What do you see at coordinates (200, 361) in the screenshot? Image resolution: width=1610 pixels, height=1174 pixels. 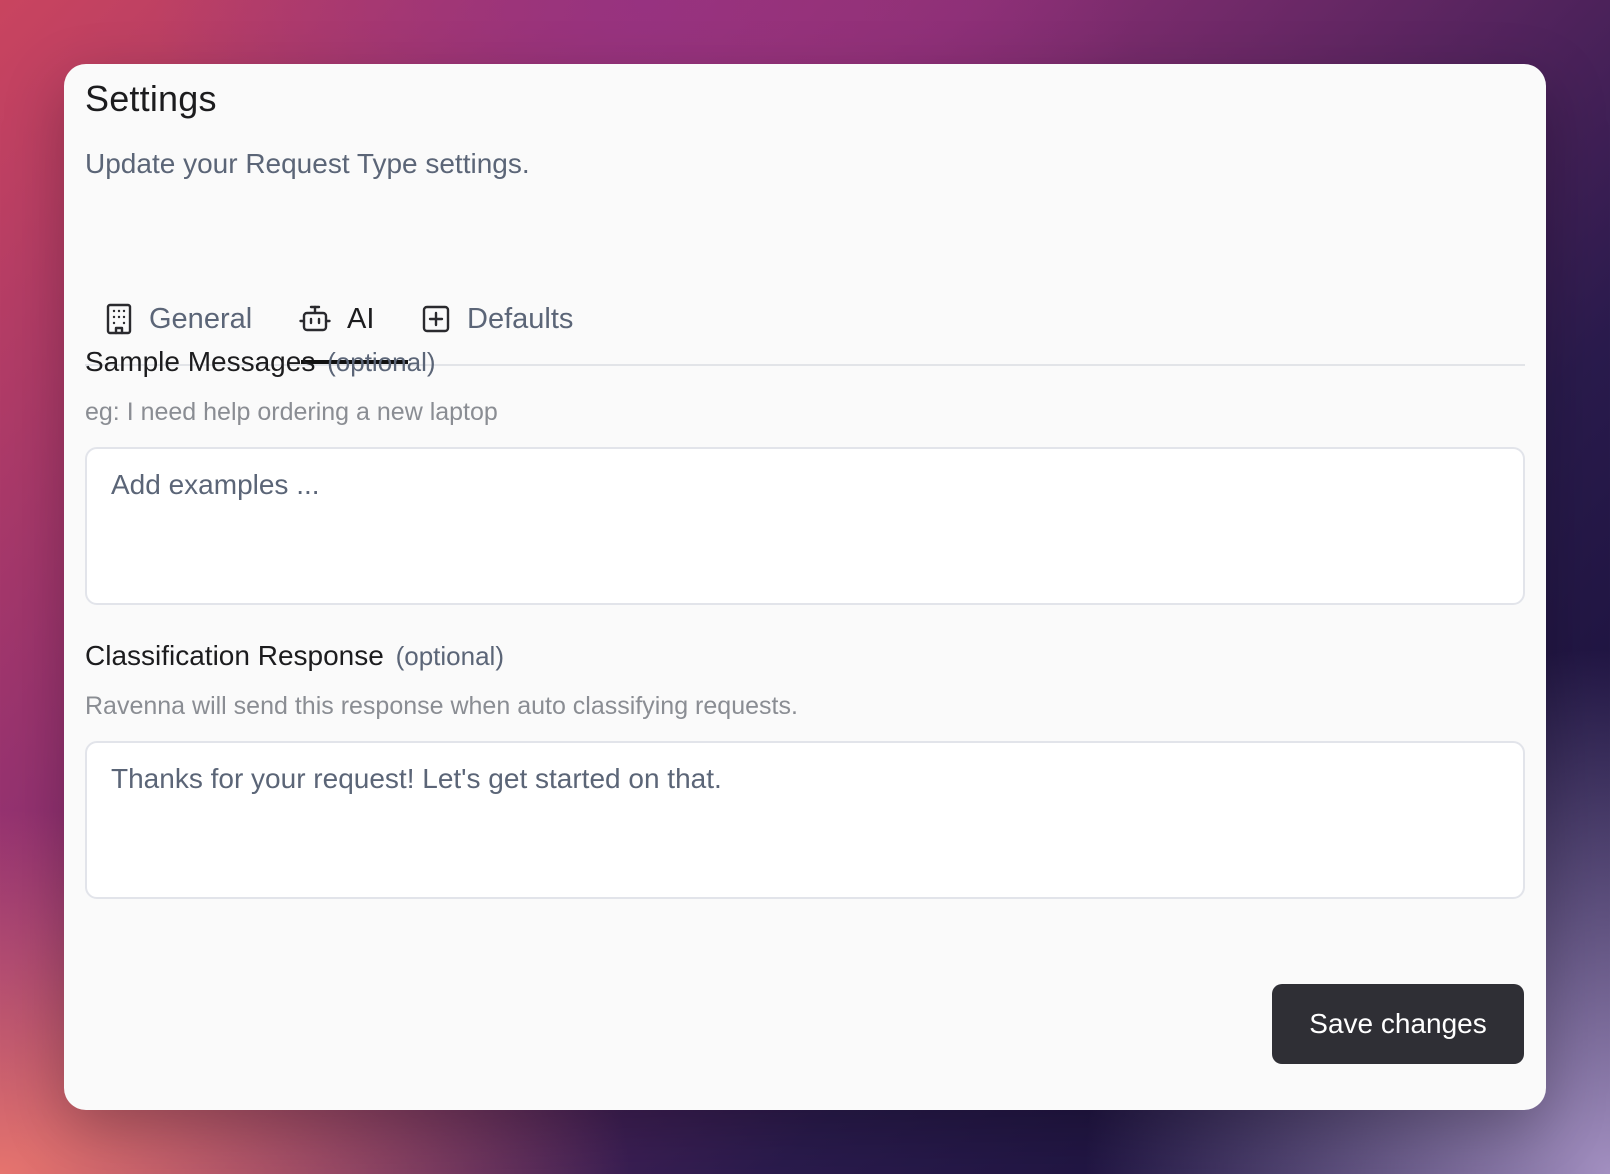 I see `sample-messages-label-text: Sample Messages` at bounding box center [200, 361].